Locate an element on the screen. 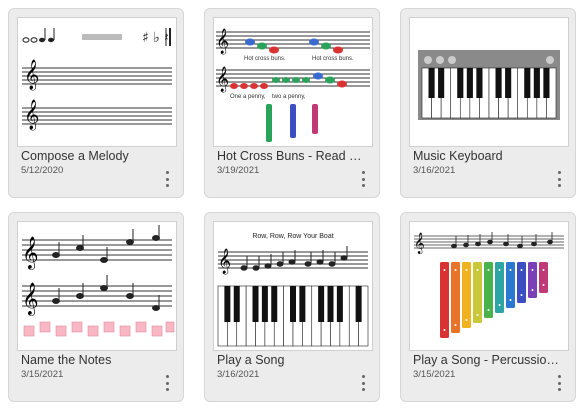 The height and width of the screenshot is (409, 585). card-thumbnail: 𝄞 is located at coordinates (489, 286).